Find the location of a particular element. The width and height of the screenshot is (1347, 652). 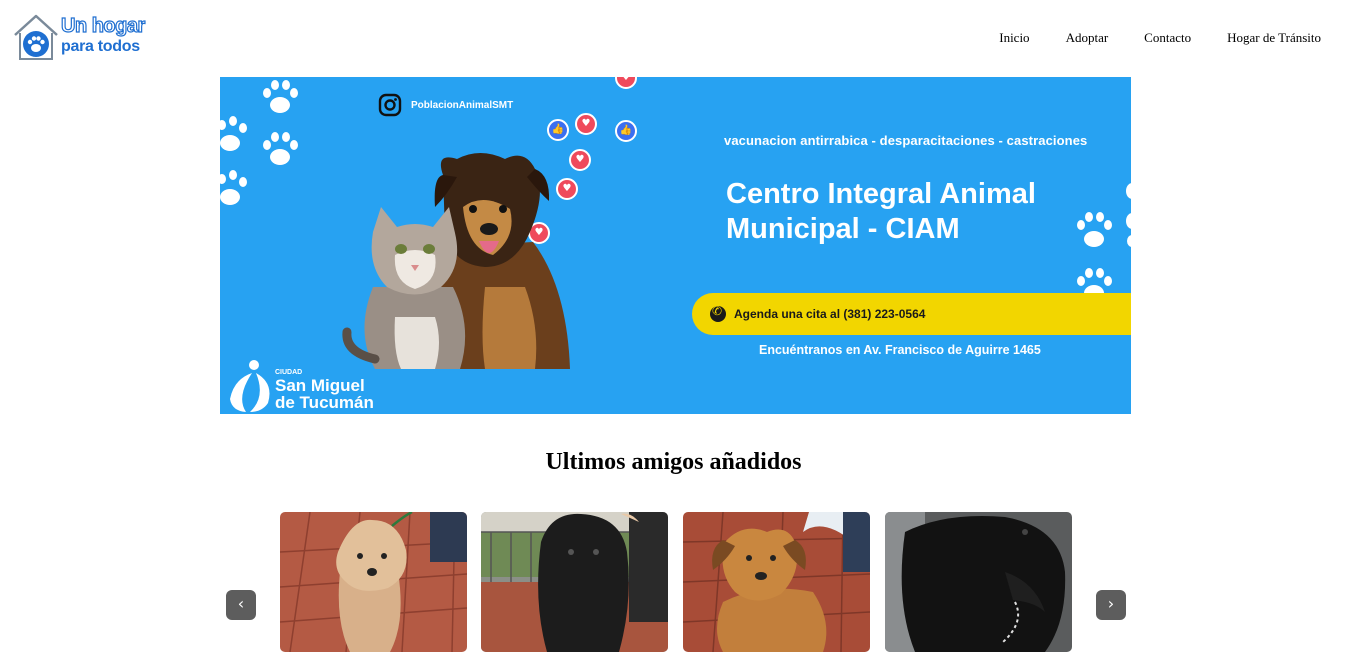

ciam-title: Centro Integral Animal Municipal - CIAM is located at coordinates (916, 212).